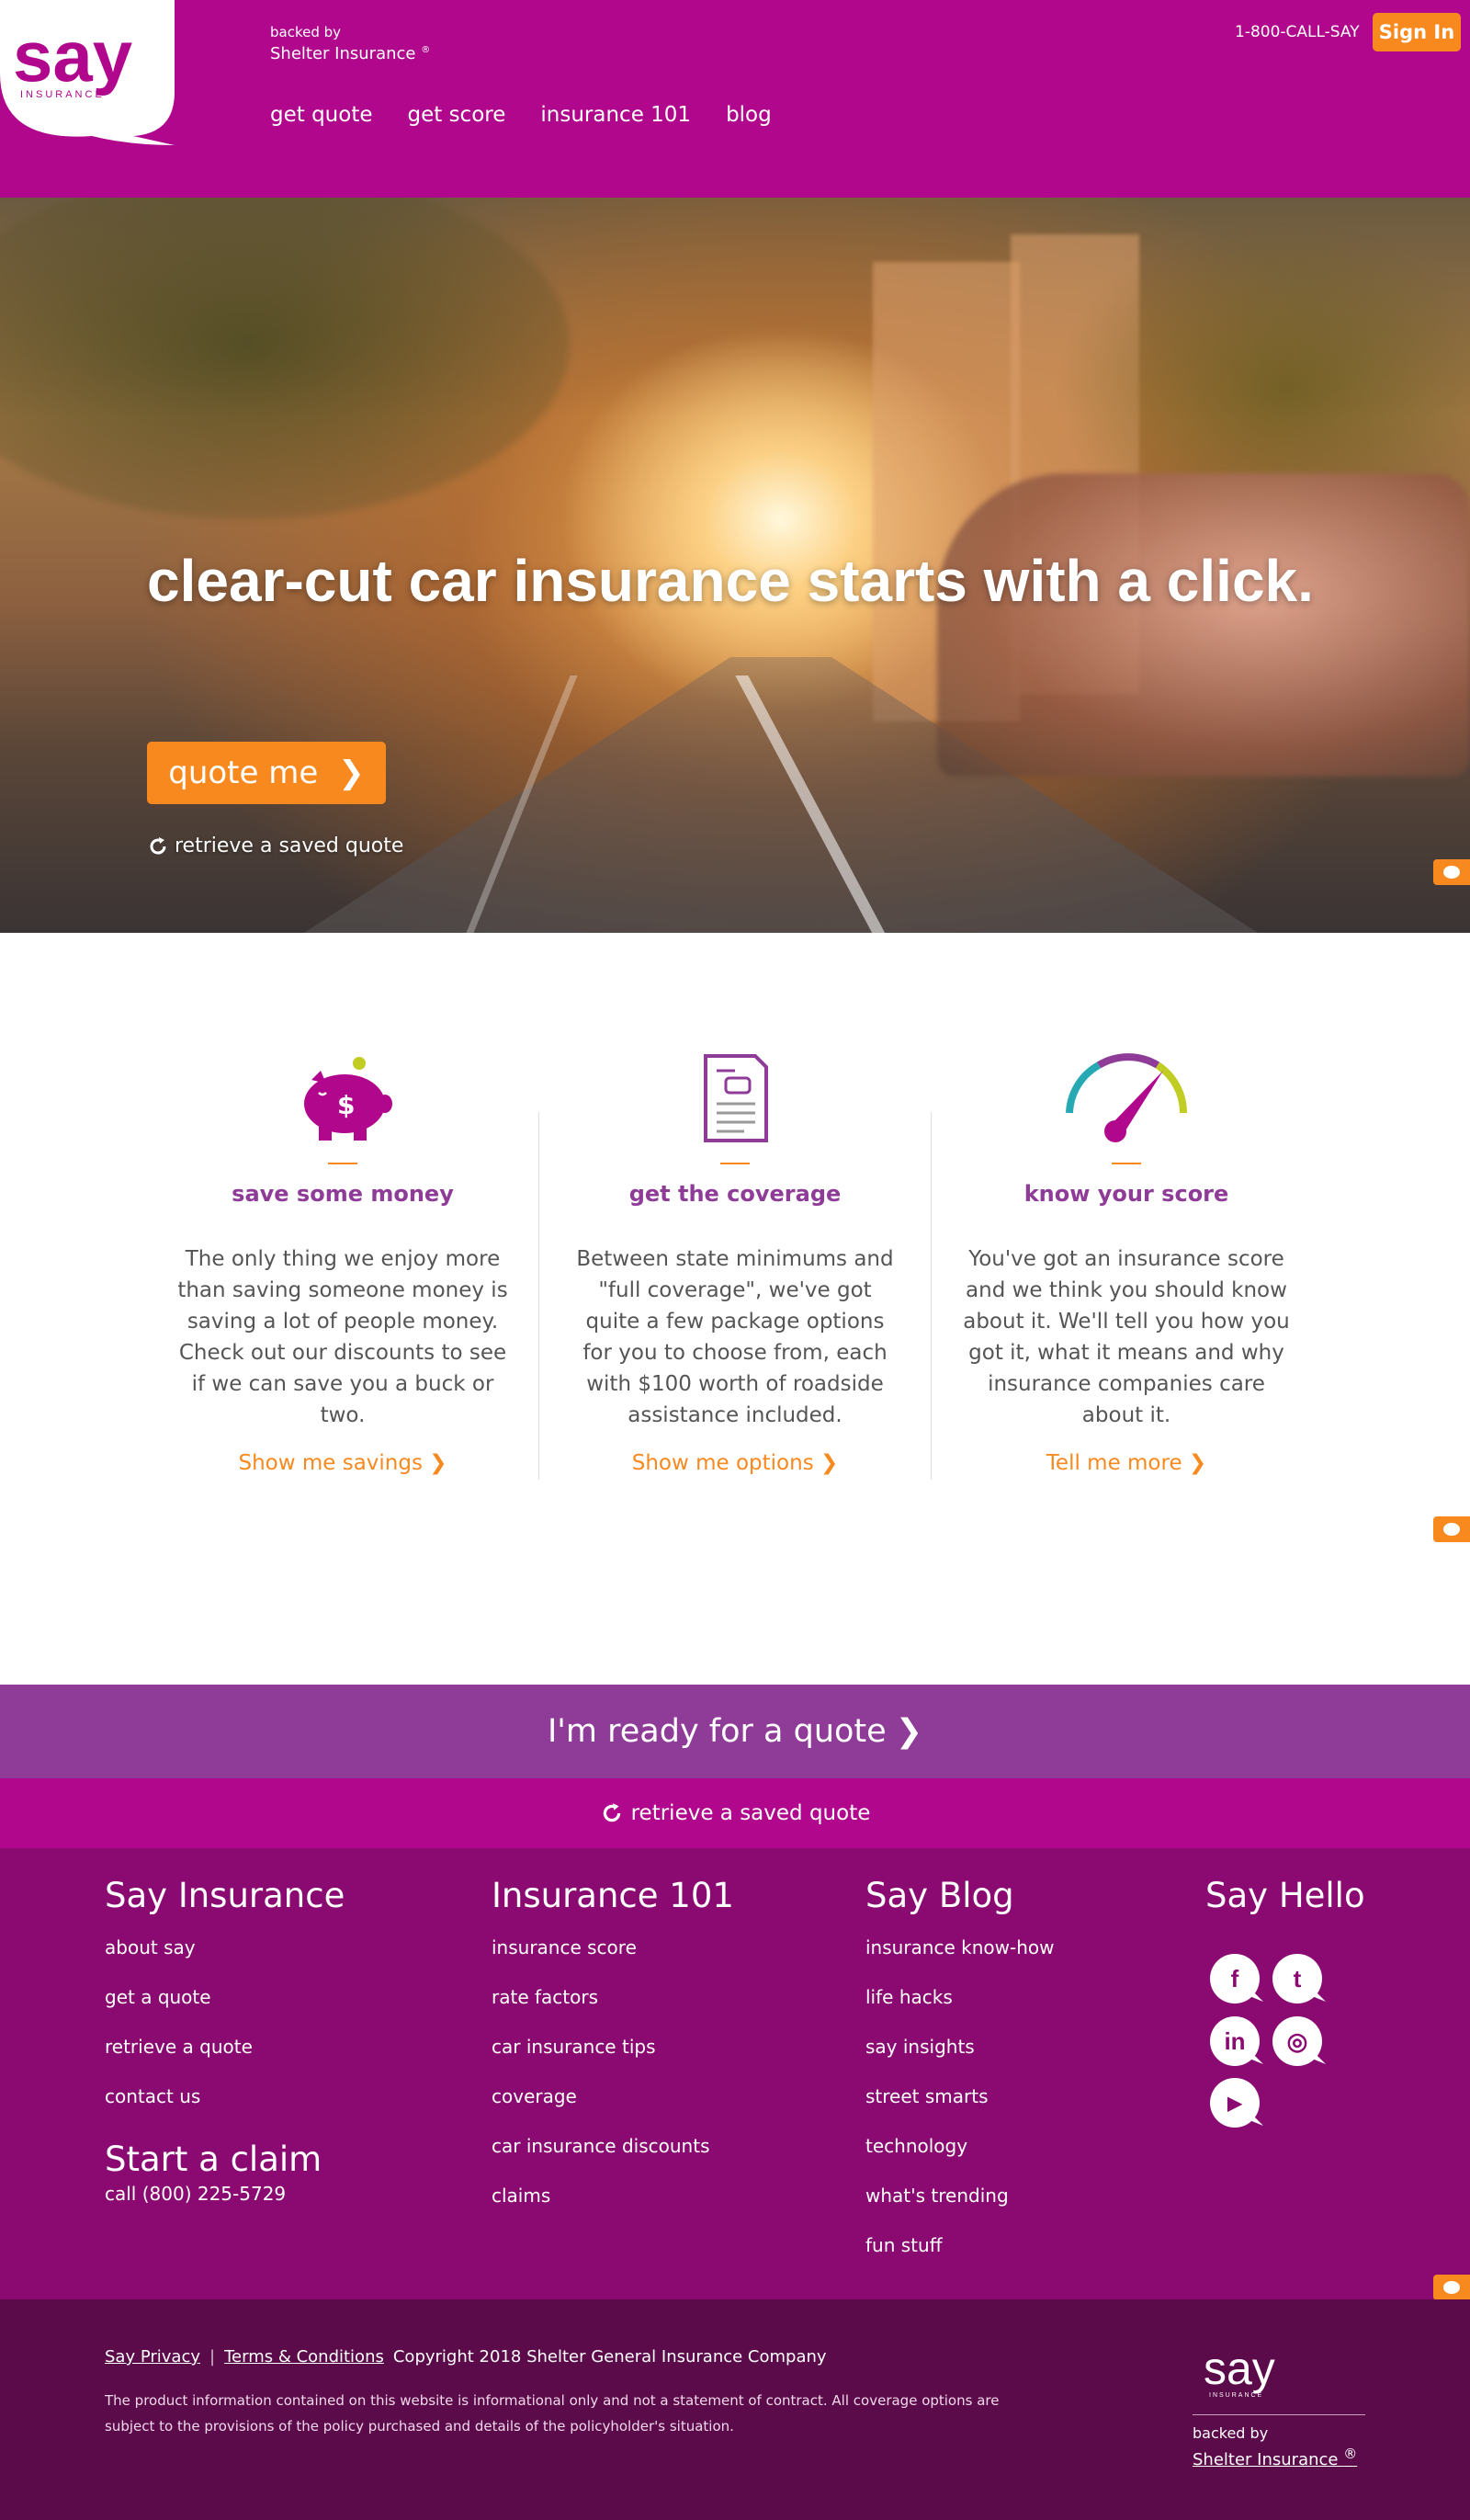  What do you see at coordinates (613, 2056) in the screenshot?
I see `footer-link-car-insurance-tips: car insurance tips` at bounding box center [613, 2056].